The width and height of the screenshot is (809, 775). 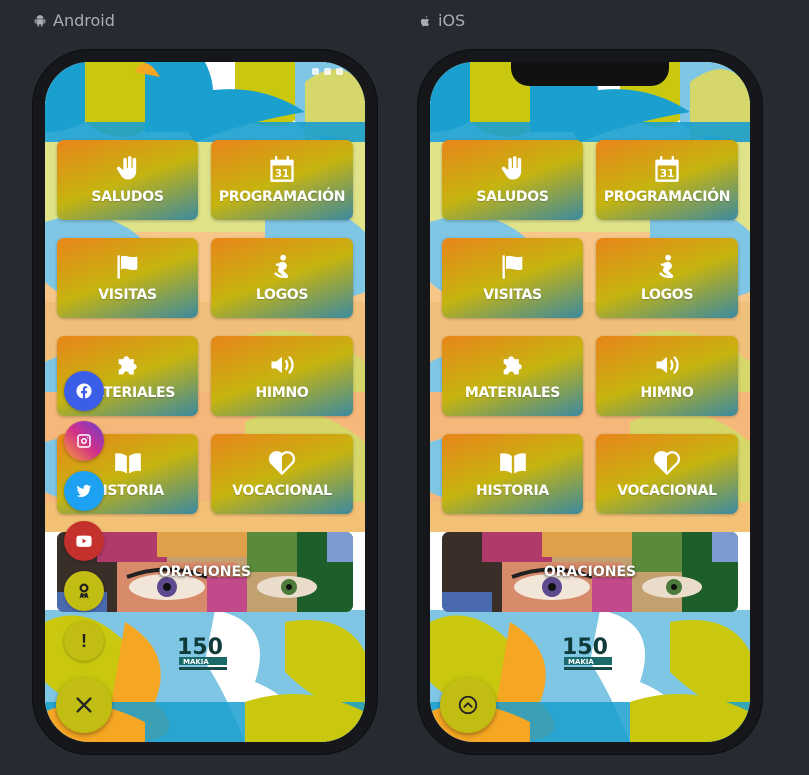 What do you see at coordinates (452, 20) in the screenshot?
I see `ios-label-text: iOS` at bounding box center [452, 20].